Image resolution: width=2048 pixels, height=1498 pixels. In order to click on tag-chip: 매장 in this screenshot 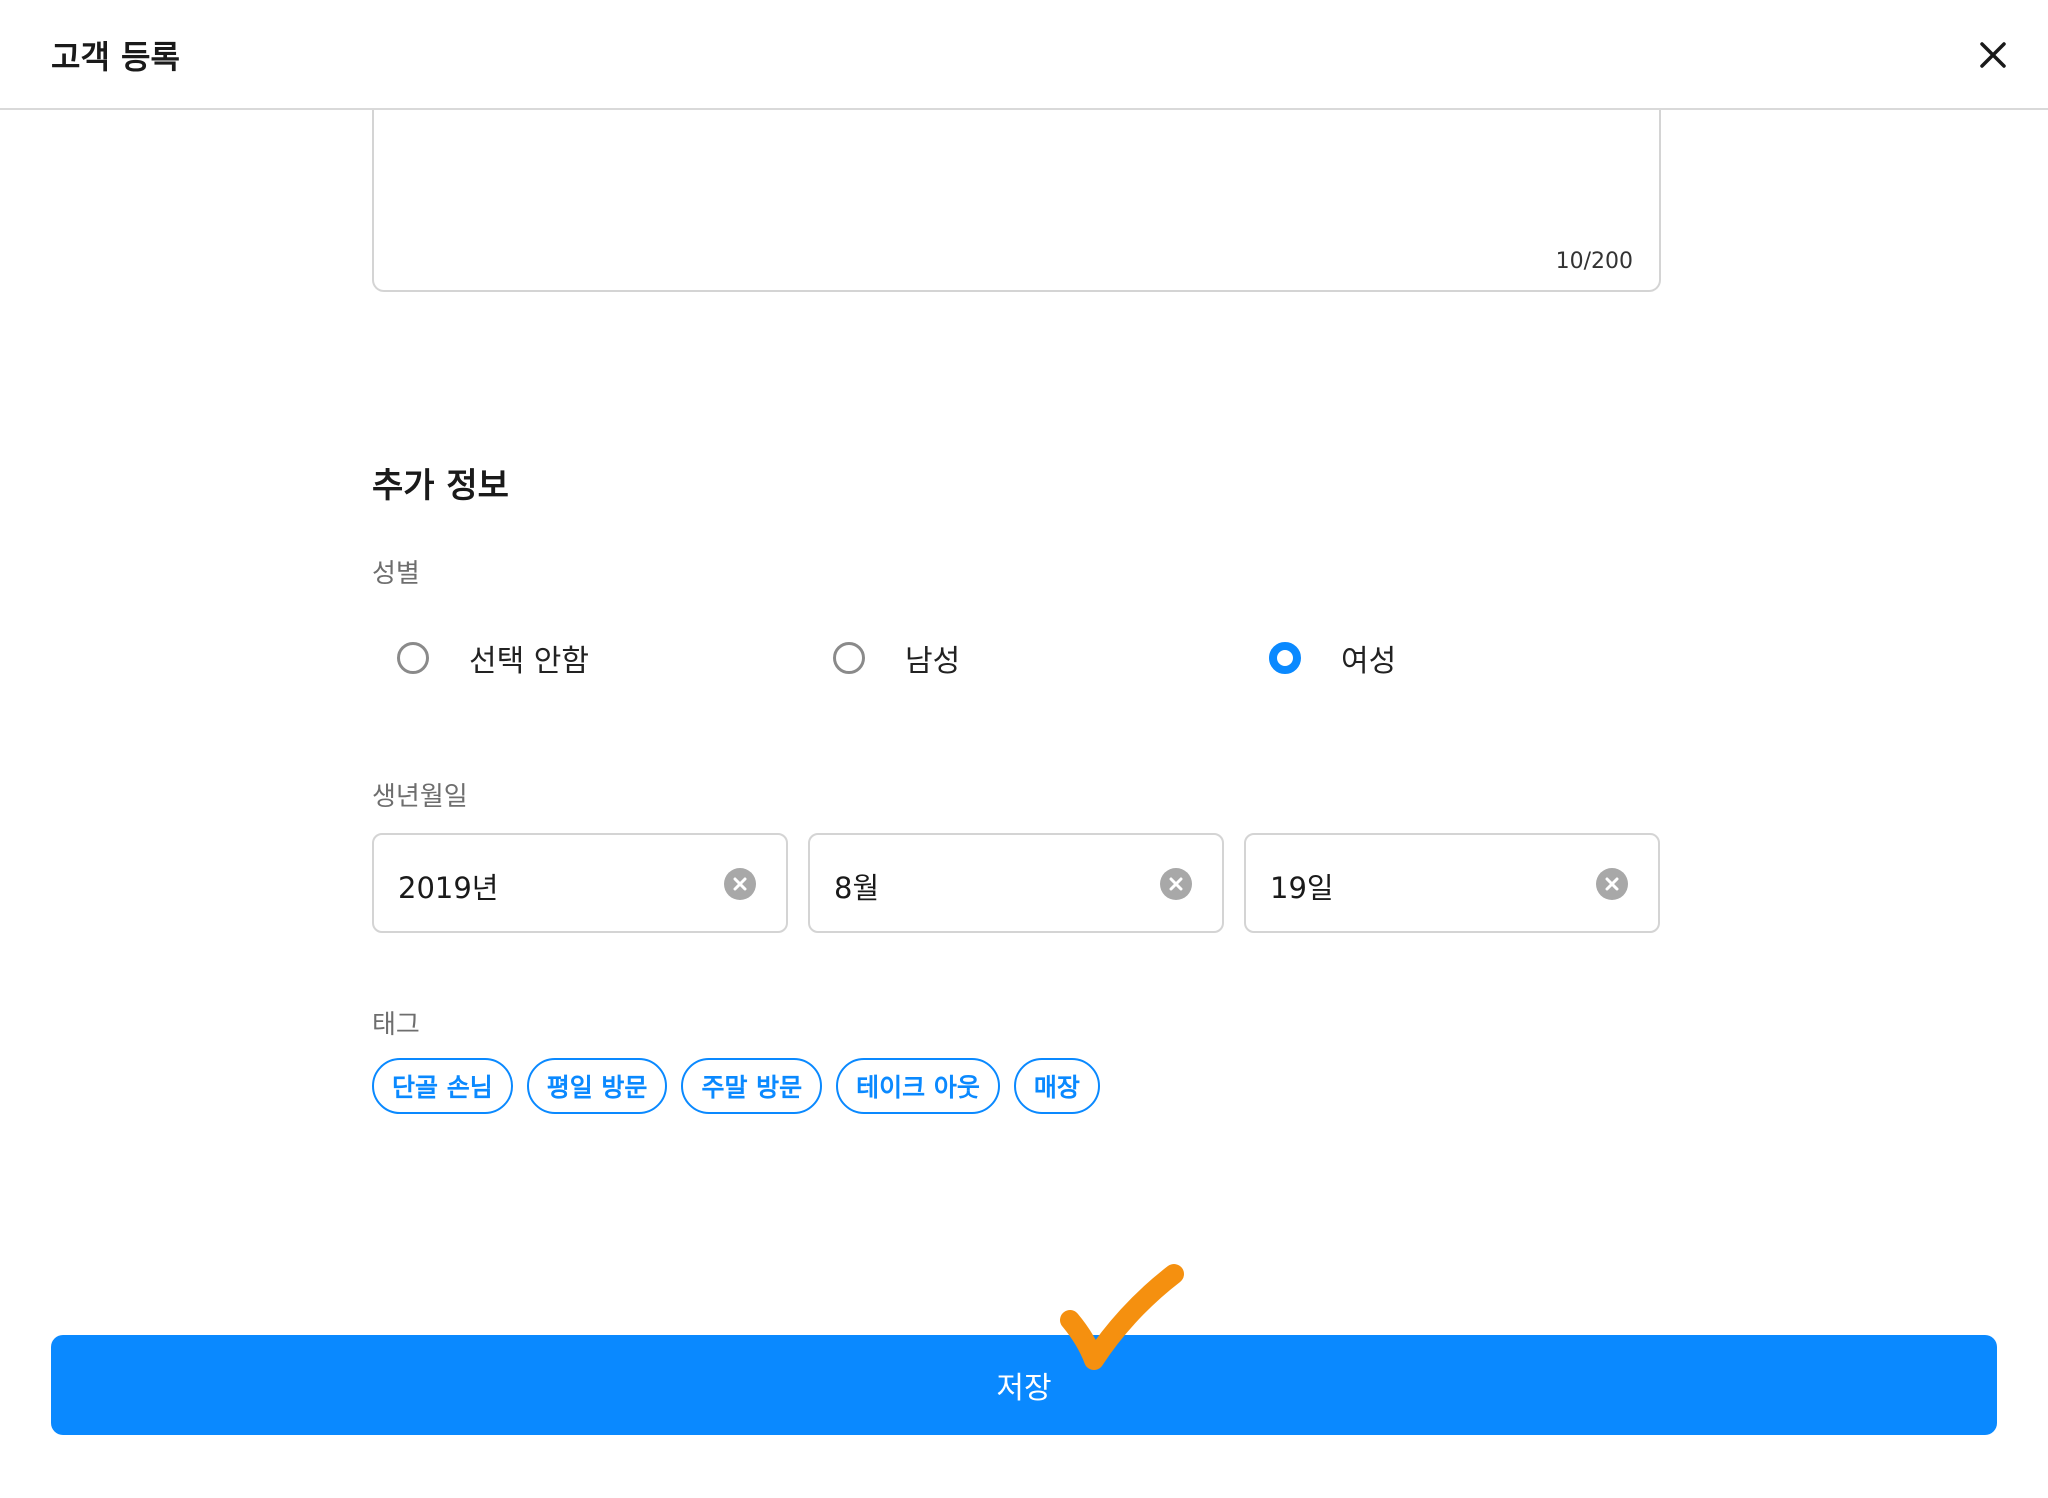, I will do `click(1056, 1086)`.